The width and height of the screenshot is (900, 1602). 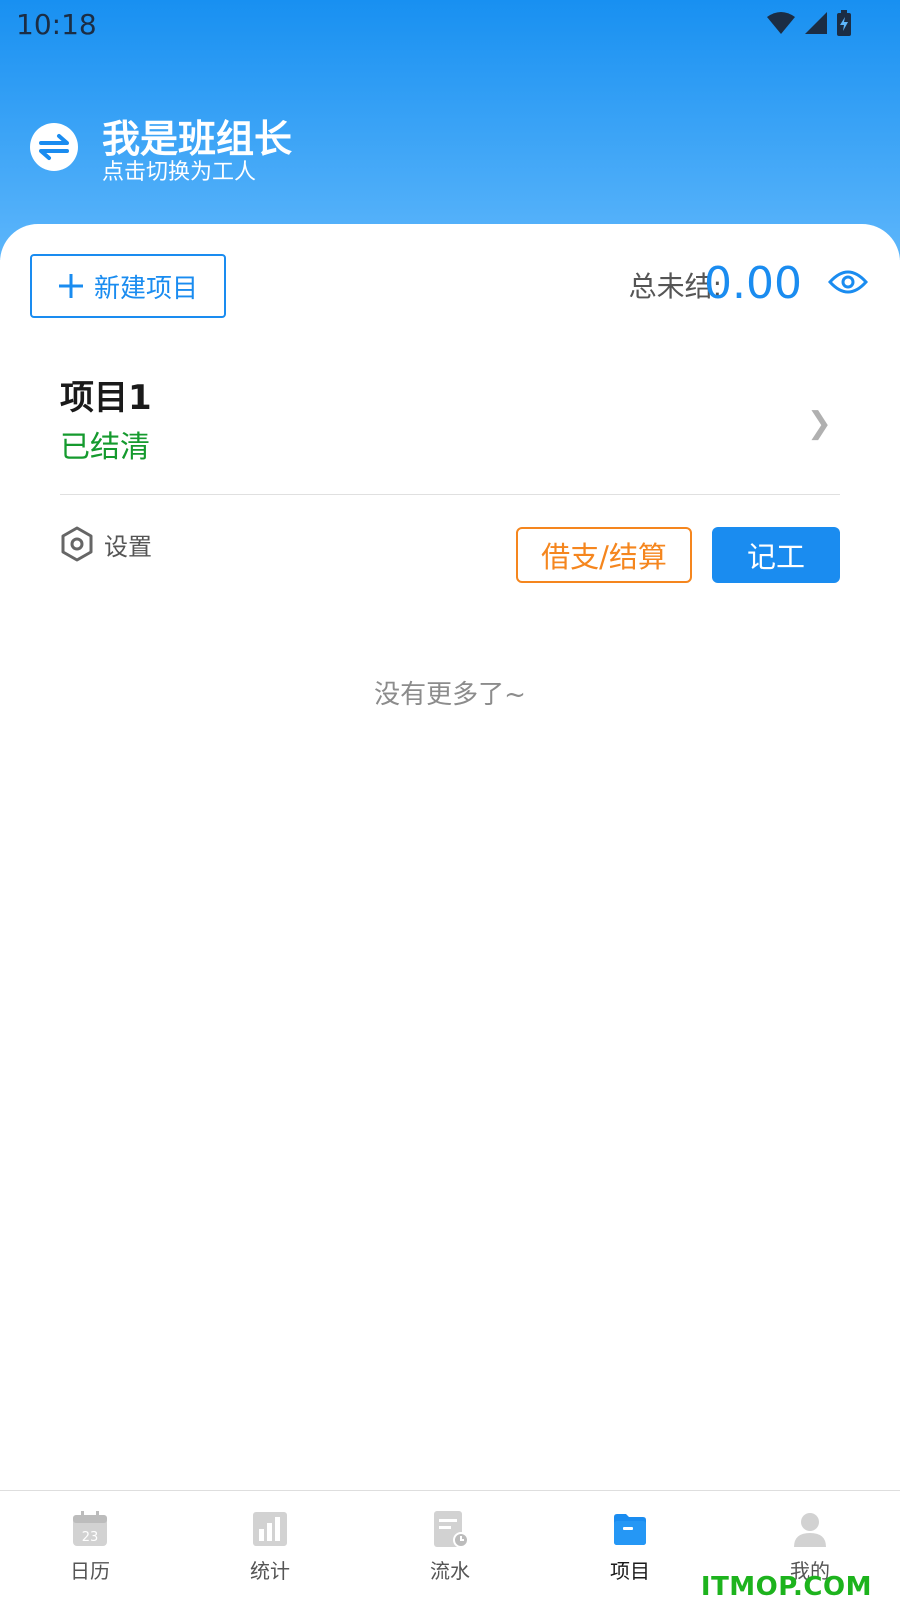 I want to click on ledger-icon, so click(x=451, y=1529).